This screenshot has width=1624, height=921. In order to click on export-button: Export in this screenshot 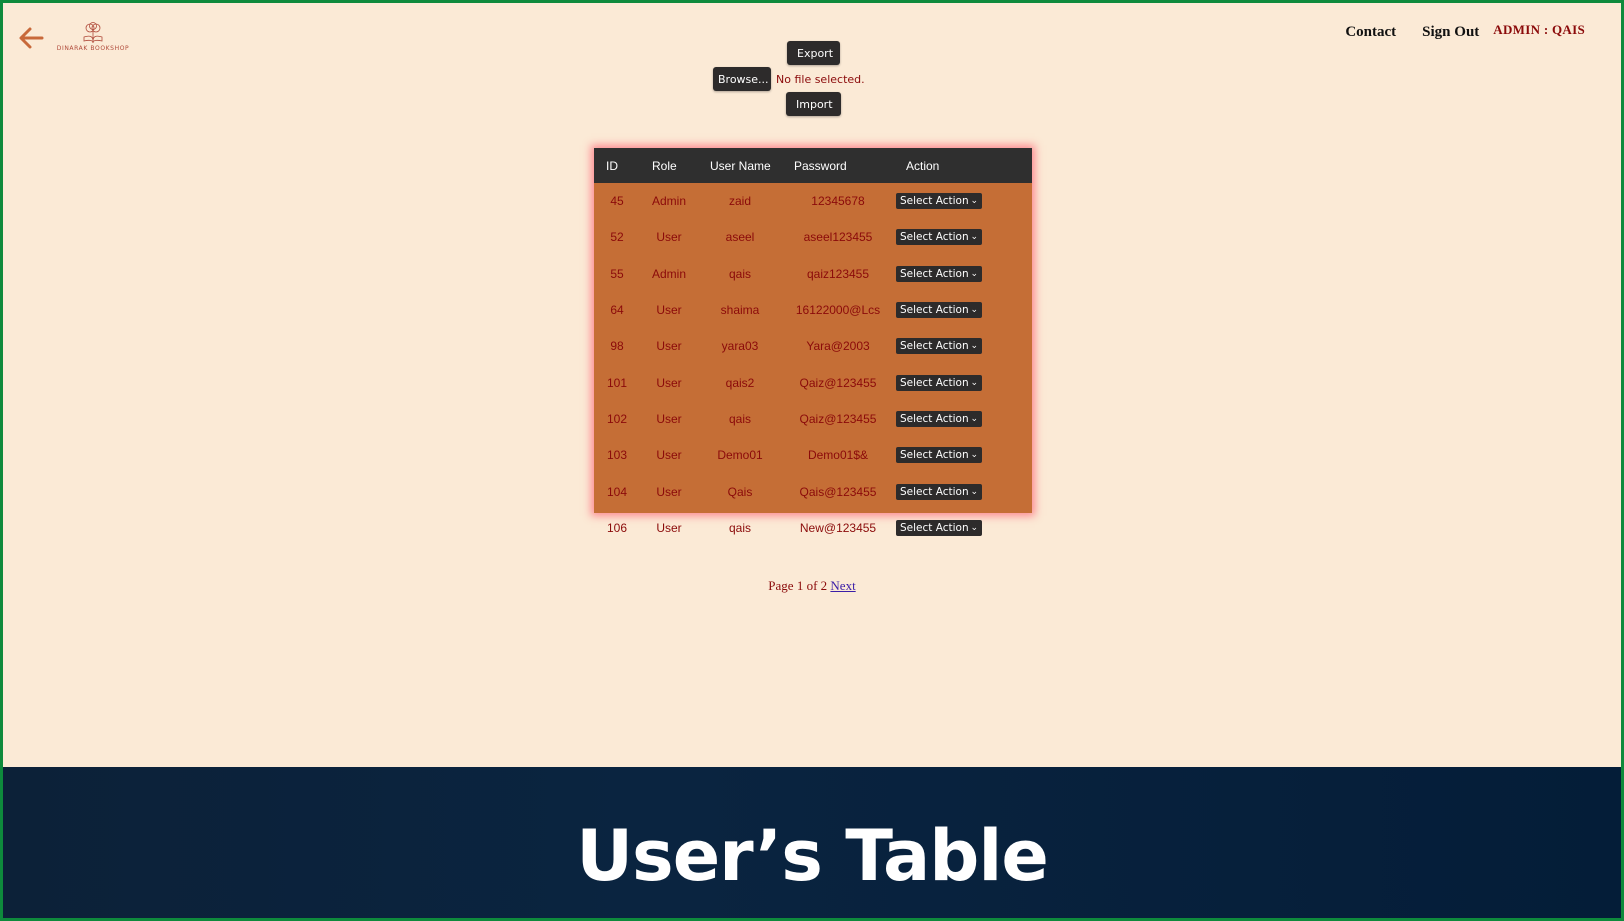, I will do `click(813, 53)`.